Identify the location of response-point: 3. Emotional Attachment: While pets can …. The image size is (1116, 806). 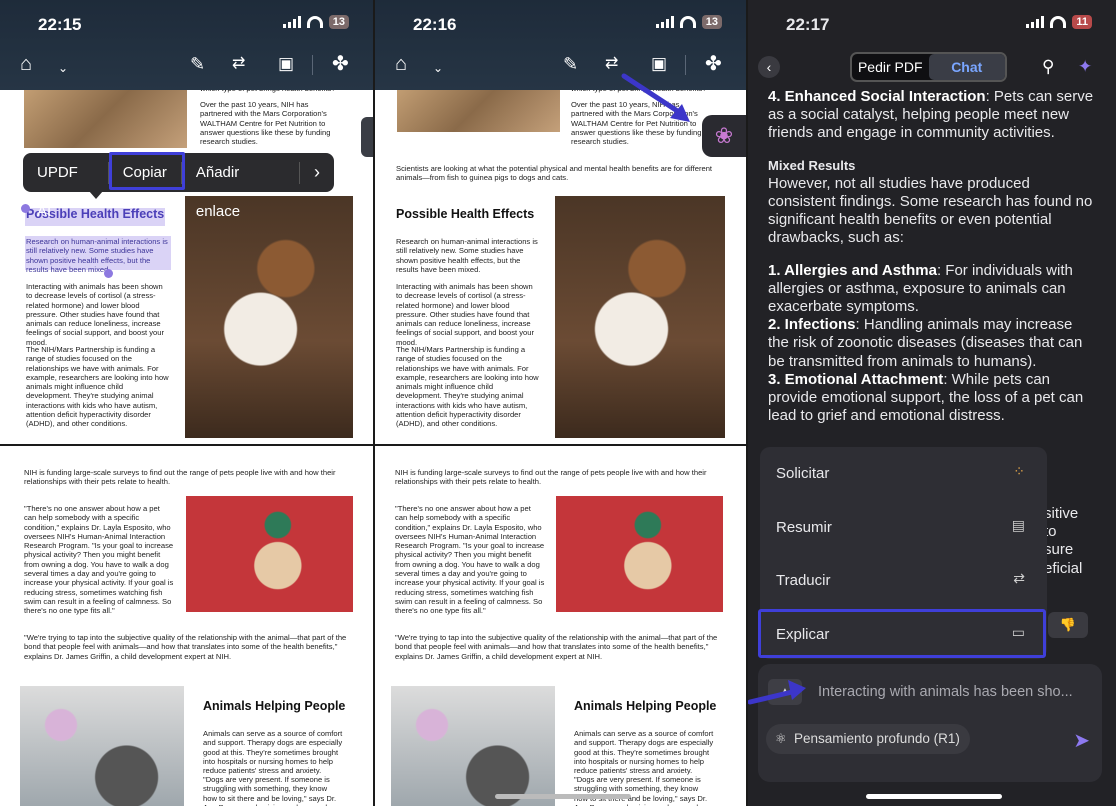
(931, 398).